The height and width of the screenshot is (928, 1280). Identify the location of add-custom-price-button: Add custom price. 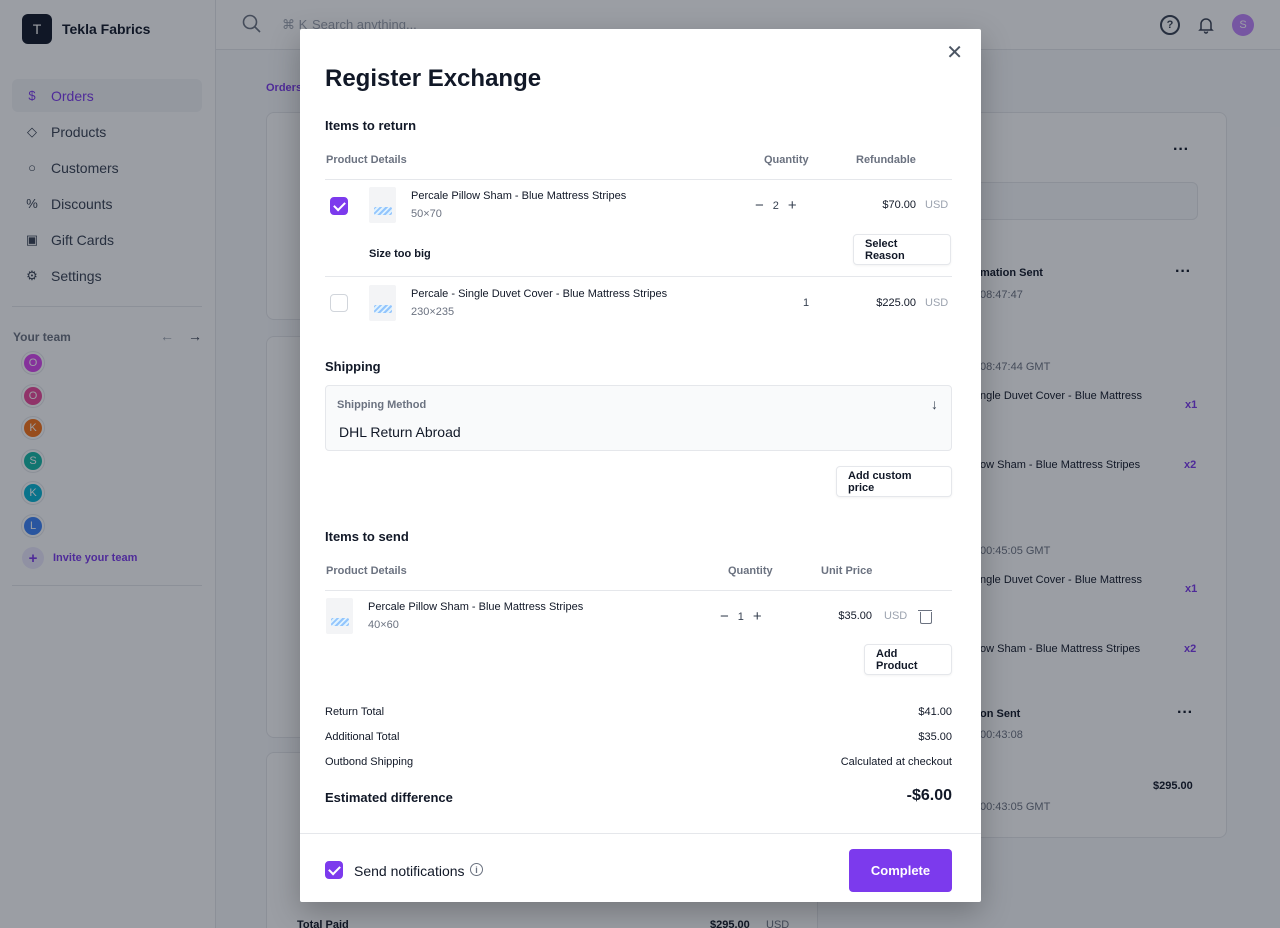
(894, 481).